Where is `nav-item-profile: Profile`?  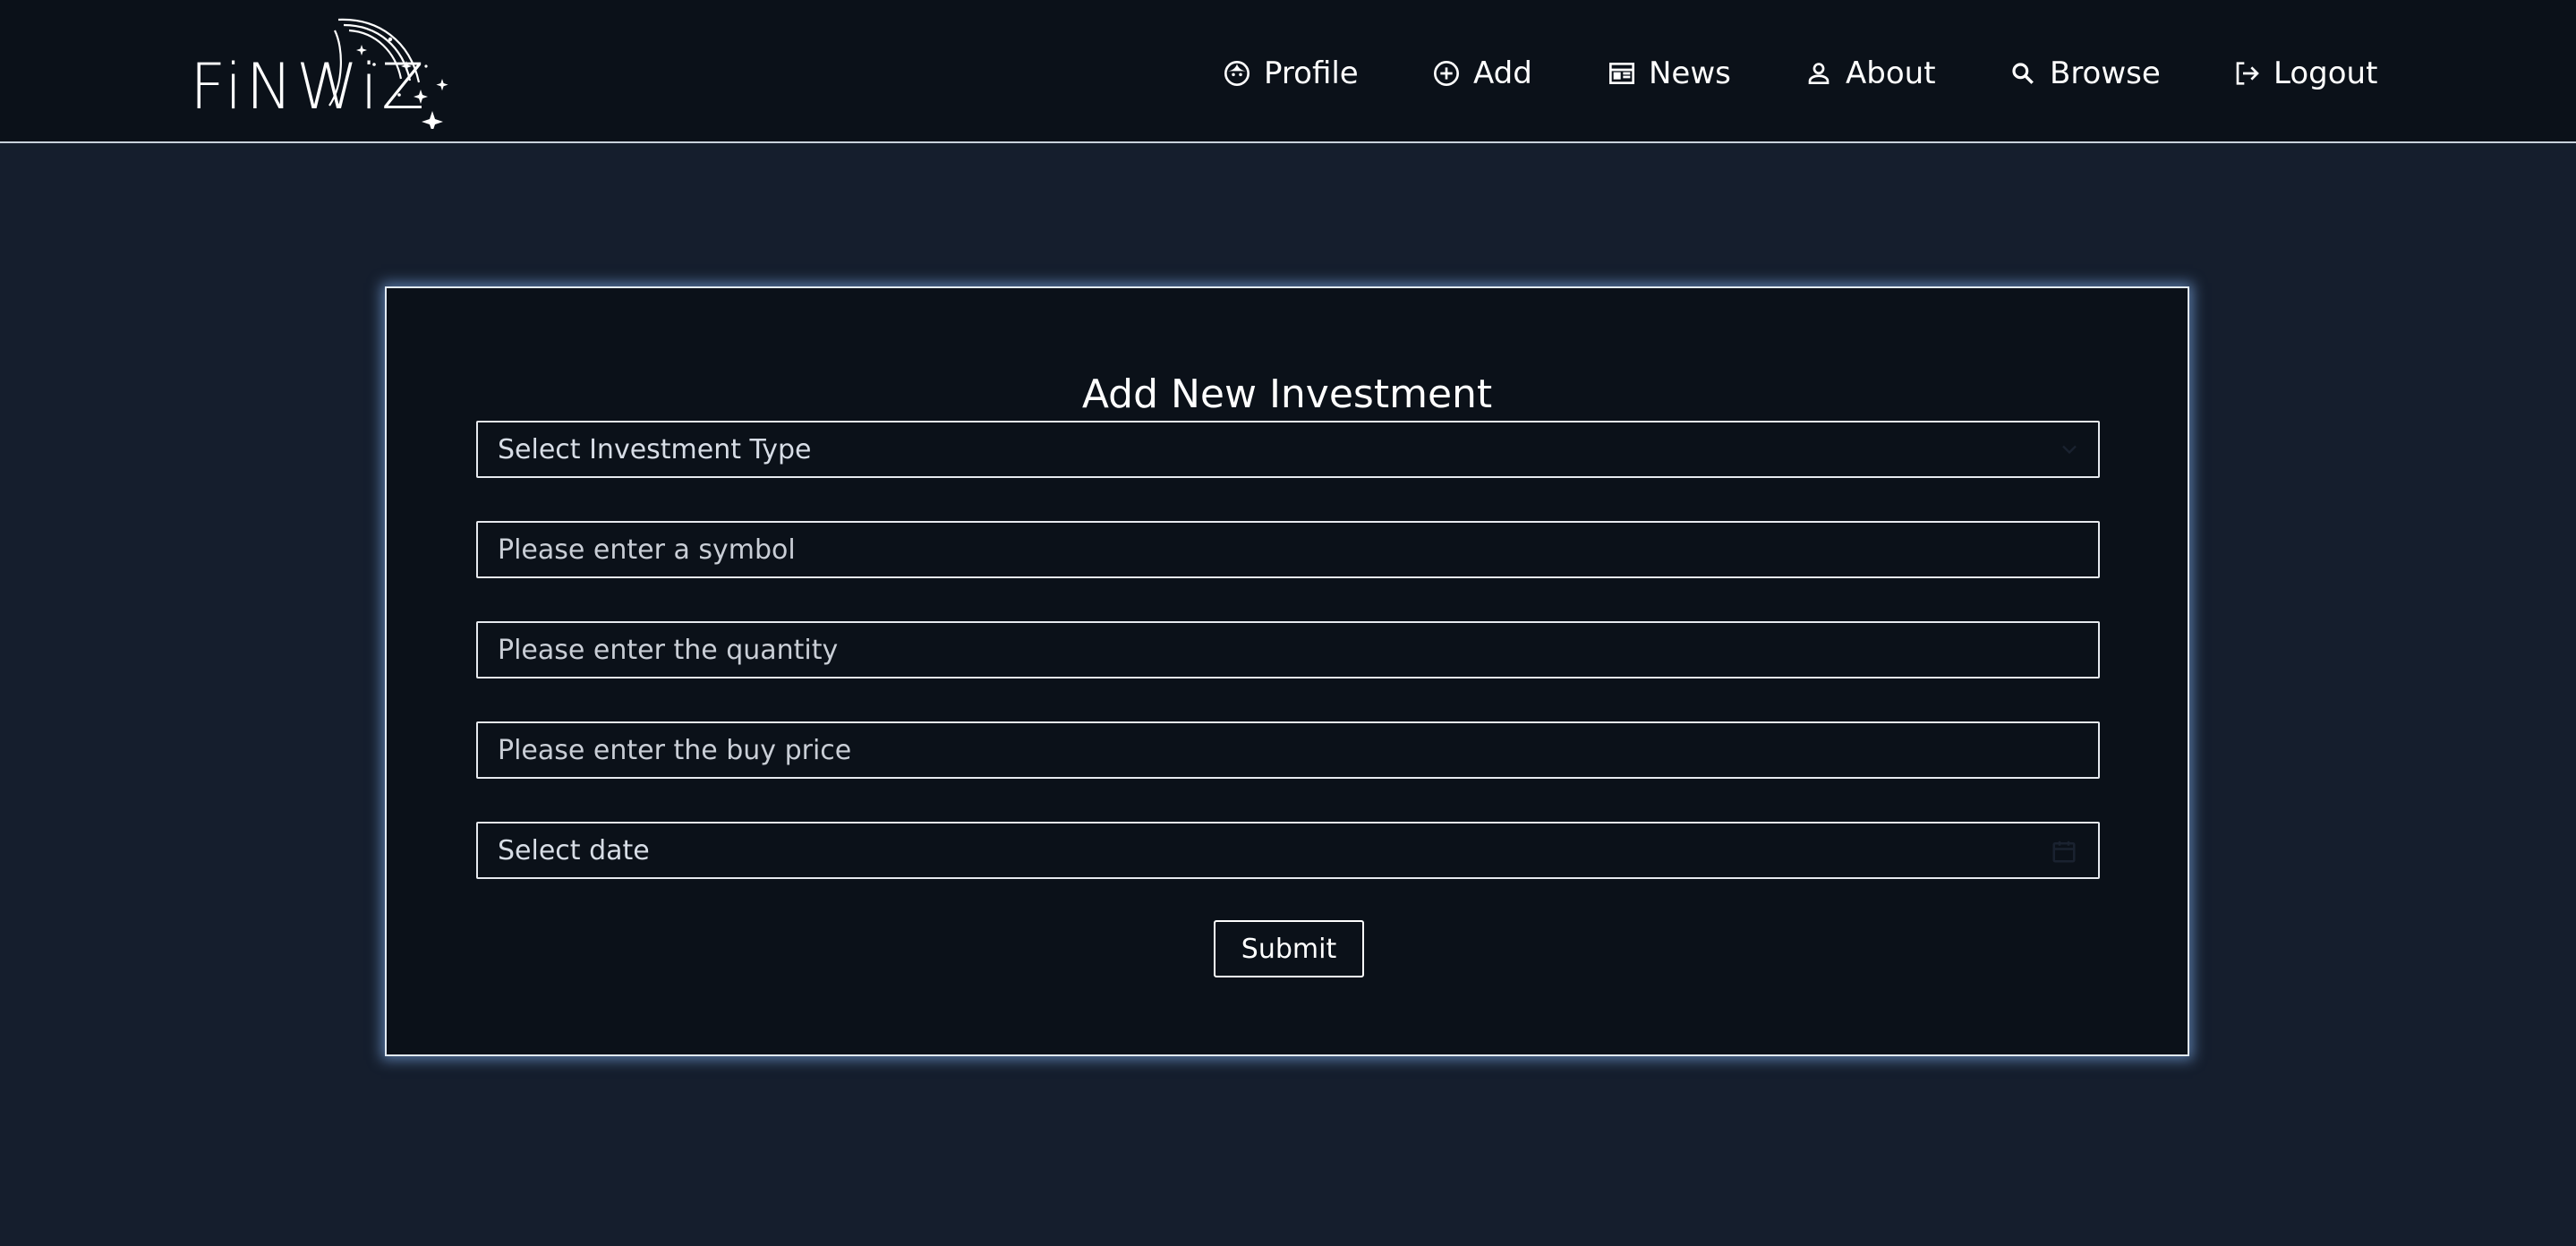
nav-item-profile: Profile is located at coordinates (1291, 73).